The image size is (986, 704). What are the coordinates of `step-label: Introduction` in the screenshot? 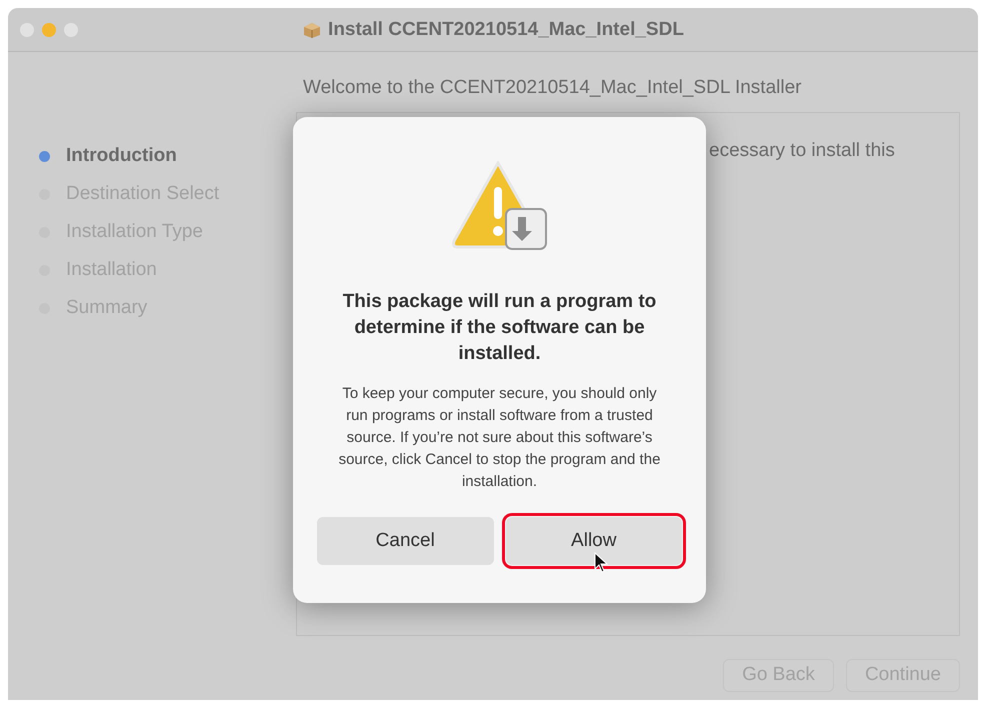 It's located at (121, 156).